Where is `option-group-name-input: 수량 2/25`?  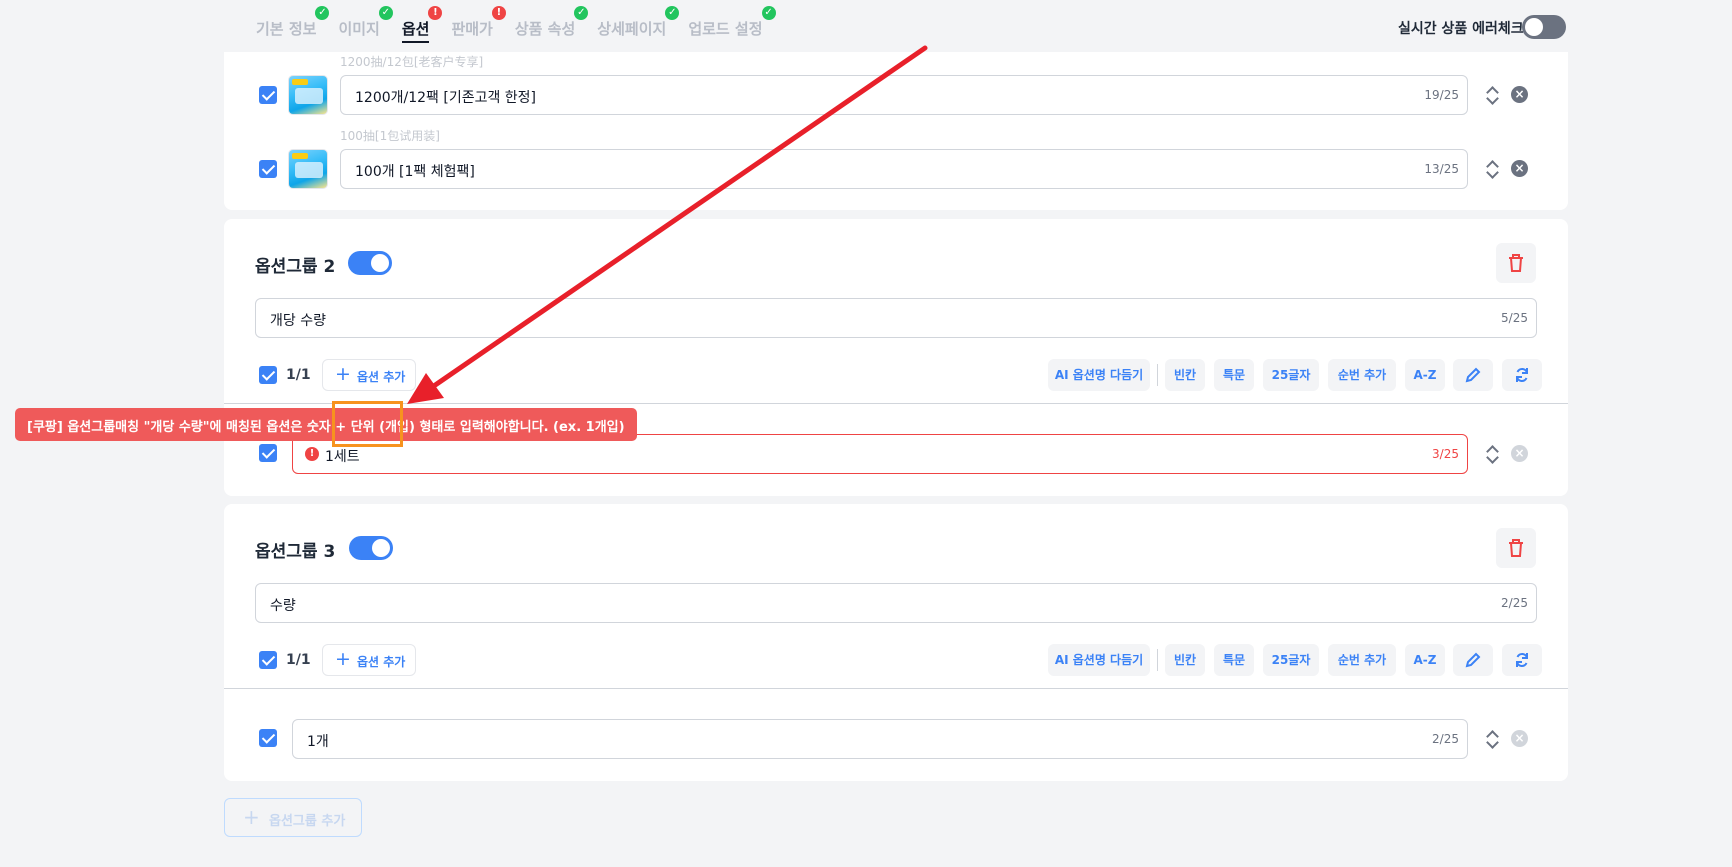
option-group-name-input: 수량 2/25 is located at coordinates (896, 603).